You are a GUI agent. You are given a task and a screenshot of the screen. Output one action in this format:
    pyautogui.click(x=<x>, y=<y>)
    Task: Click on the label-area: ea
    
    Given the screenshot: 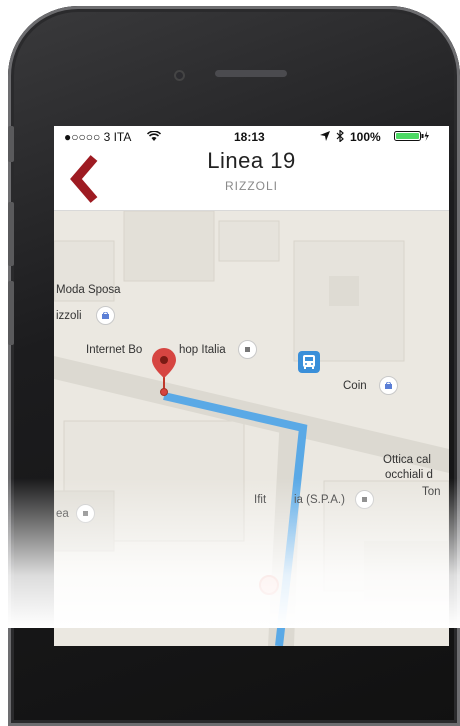 What is the action you would take?
    pyautogui.click(x=62, y=514)
    